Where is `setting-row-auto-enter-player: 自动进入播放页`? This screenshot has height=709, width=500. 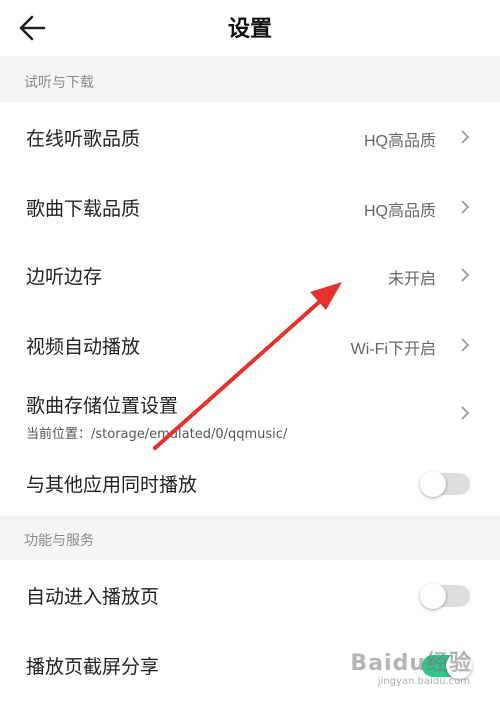
setting-row-auto-enter-player: 自动进入播放页 is located at coordinates (250, 595).